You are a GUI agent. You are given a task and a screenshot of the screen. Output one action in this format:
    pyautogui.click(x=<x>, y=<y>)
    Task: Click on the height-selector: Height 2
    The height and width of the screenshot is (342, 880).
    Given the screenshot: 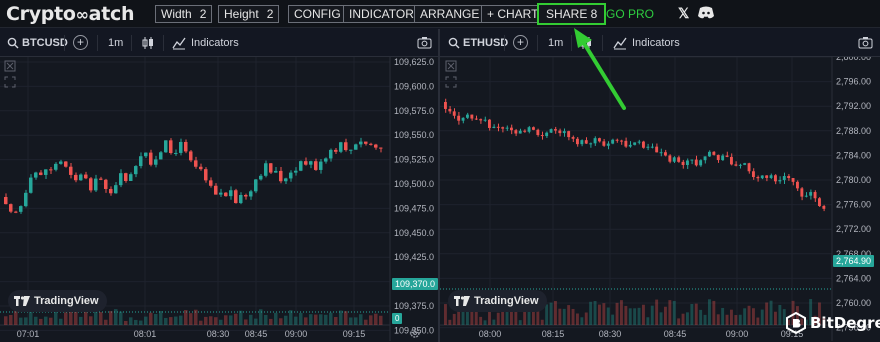 What is the action you would take?
    pyautogui.click(x=249, y=14)
    